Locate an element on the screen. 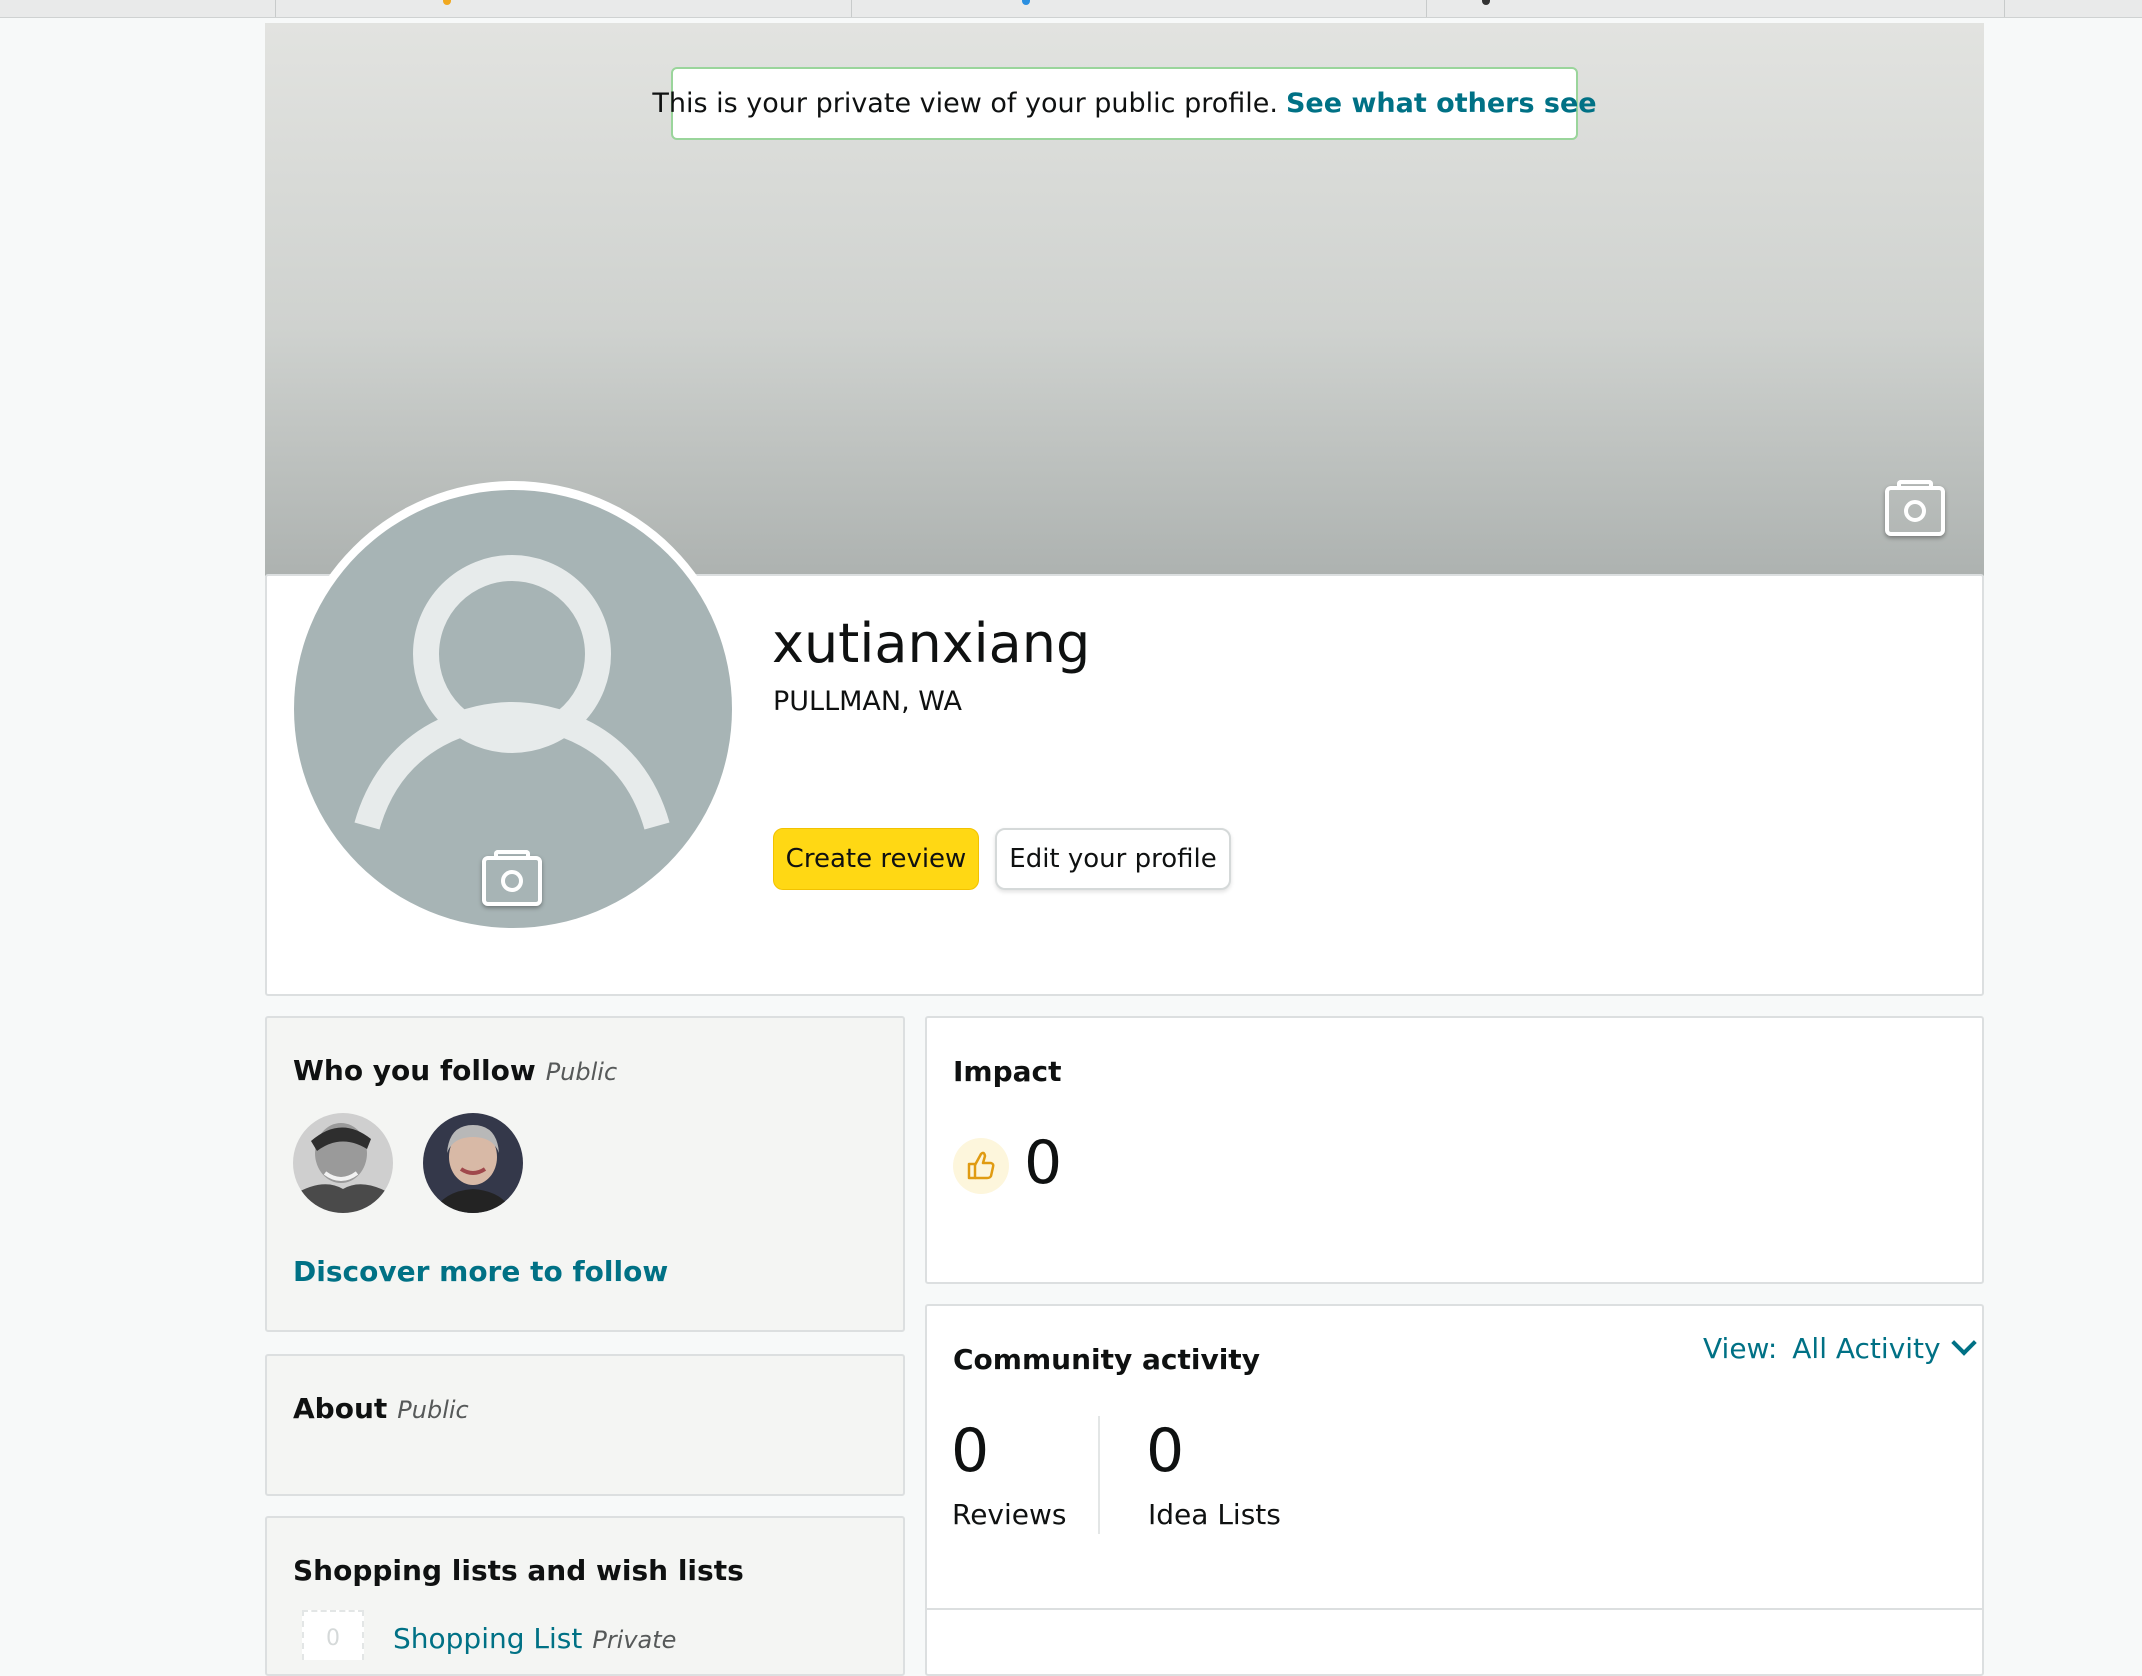  impact-title: Impact is located at coordinates (1007, 1071).